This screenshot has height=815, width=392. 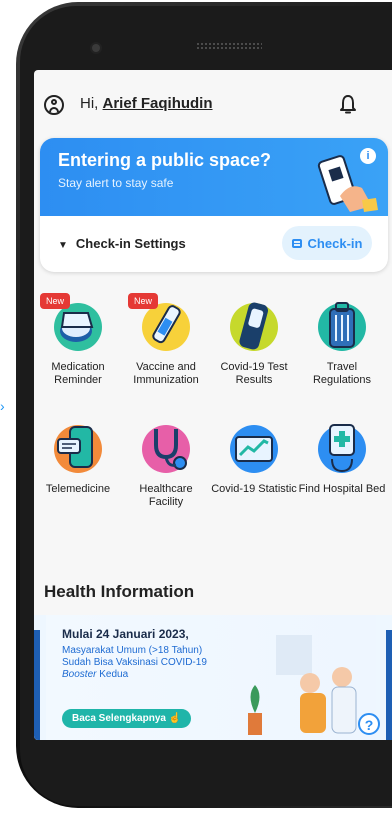 I want to click on banner-line-3: Booster Kedua, so click(x=142, y=675).